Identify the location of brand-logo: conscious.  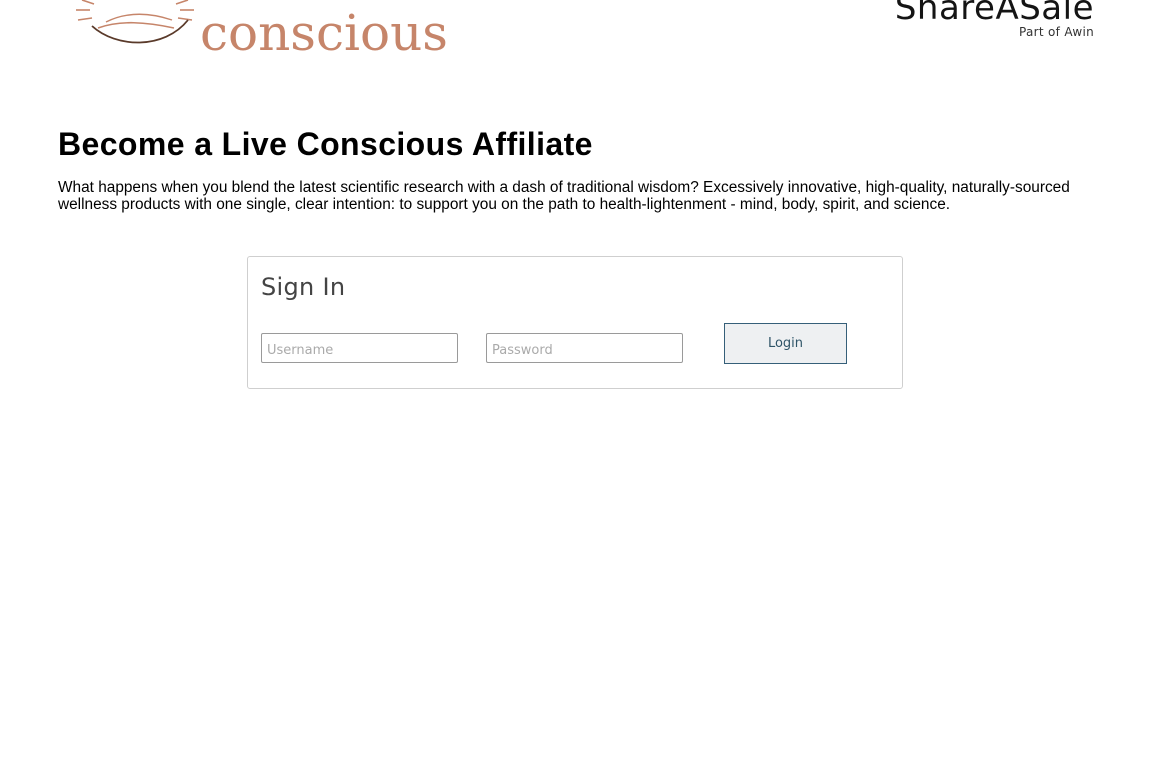
(286, 28).